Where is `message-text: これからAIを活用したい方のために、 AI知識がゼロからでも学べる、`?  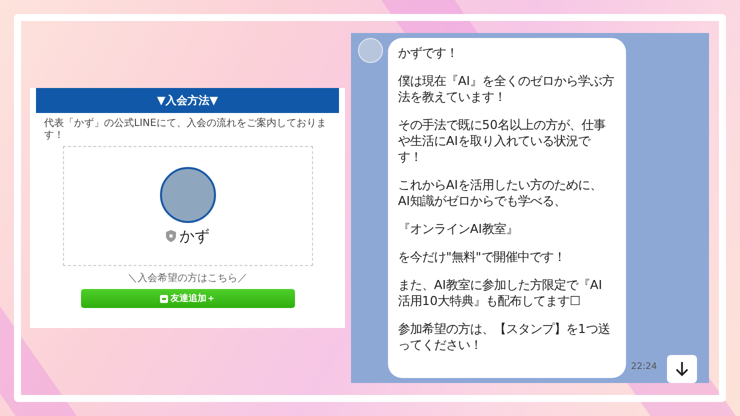
message-text: これからAIを活用したい方のために、 AI知識がゼロからでも学べる、 is located at coordinates (501, 193).